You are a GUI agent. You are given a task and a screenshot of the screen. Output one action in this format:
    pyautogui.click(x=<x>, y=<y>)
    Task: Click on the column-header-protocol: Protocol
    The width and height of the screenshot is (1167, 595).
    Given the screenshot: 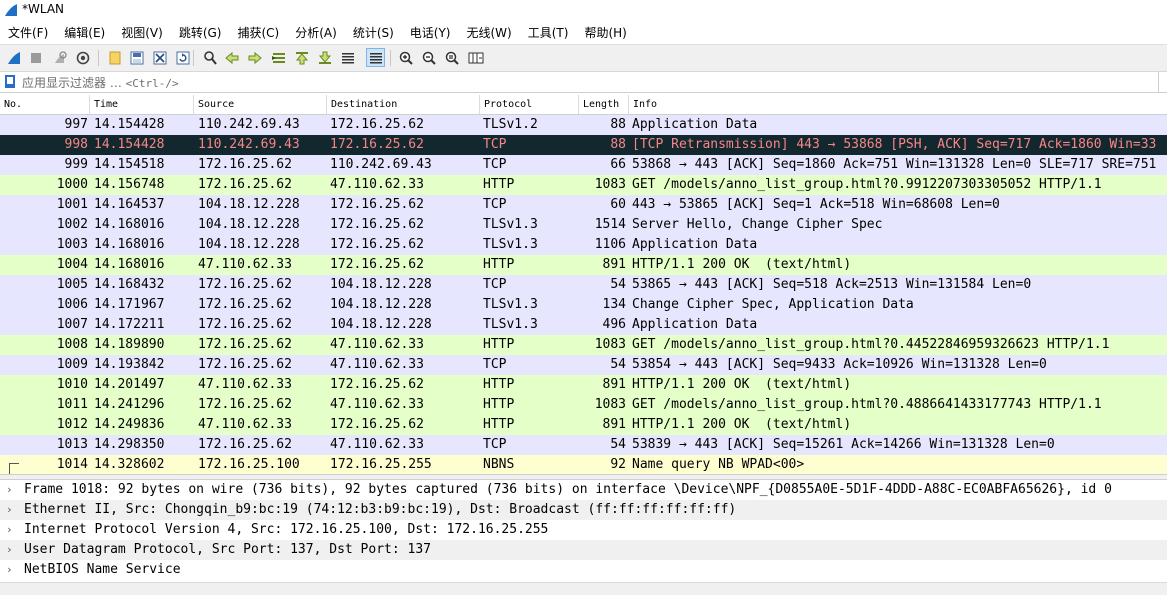 What is the action you would take?
    pyautogui.click(x=529, y=104)
    